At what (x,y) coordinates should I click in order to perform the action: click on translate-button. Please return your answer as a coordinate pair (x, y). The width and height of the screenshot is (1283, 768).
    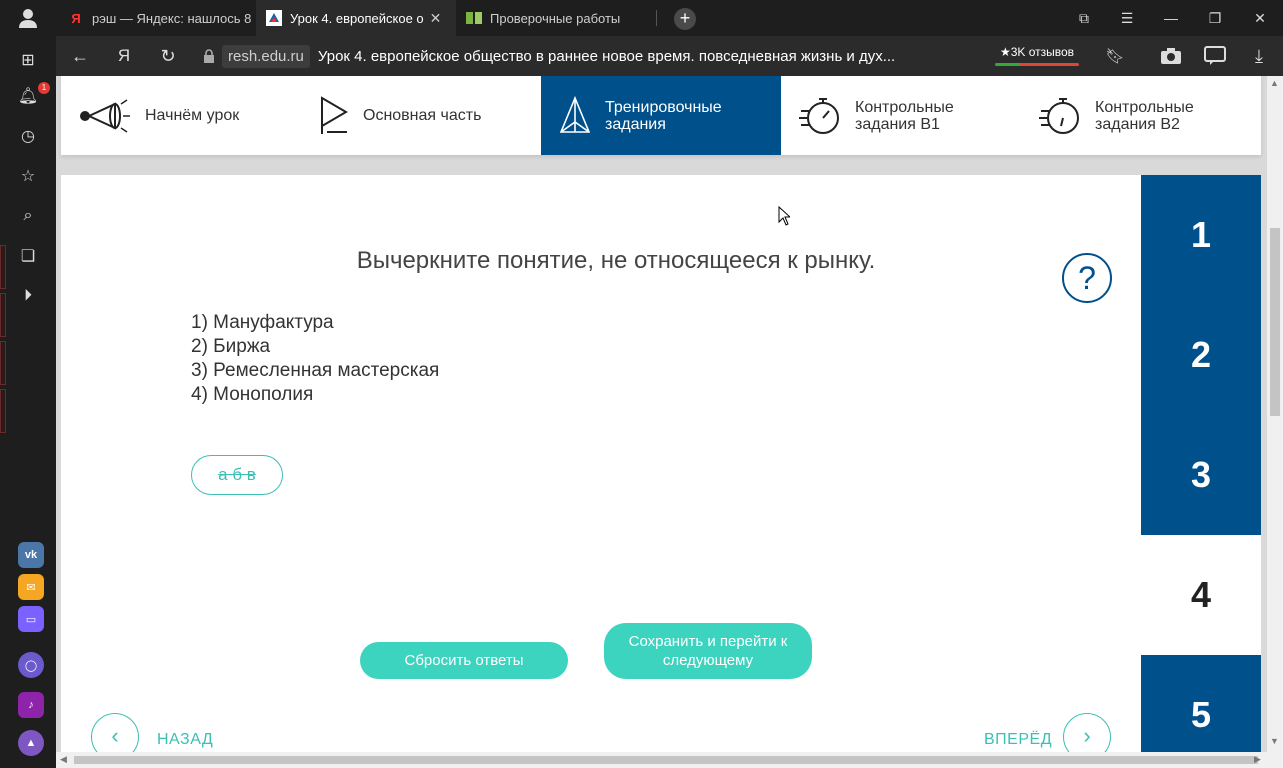
    Looking at the image, I should click on (1215, 56).